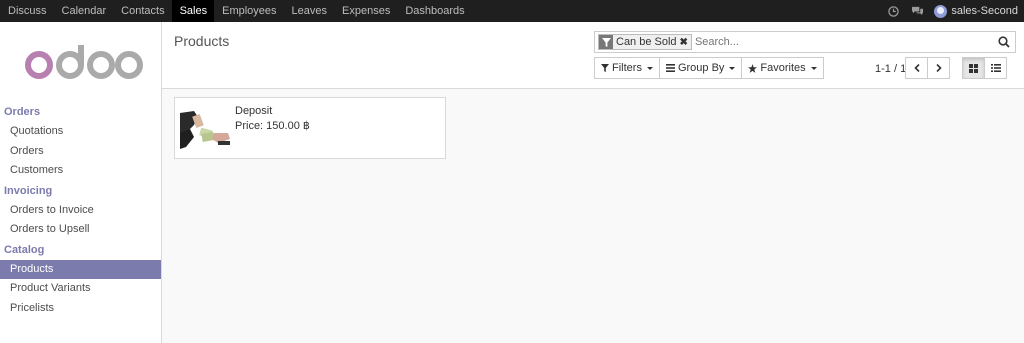  I want to click on menu-dashboards: Dashboards, so click(434, 11).